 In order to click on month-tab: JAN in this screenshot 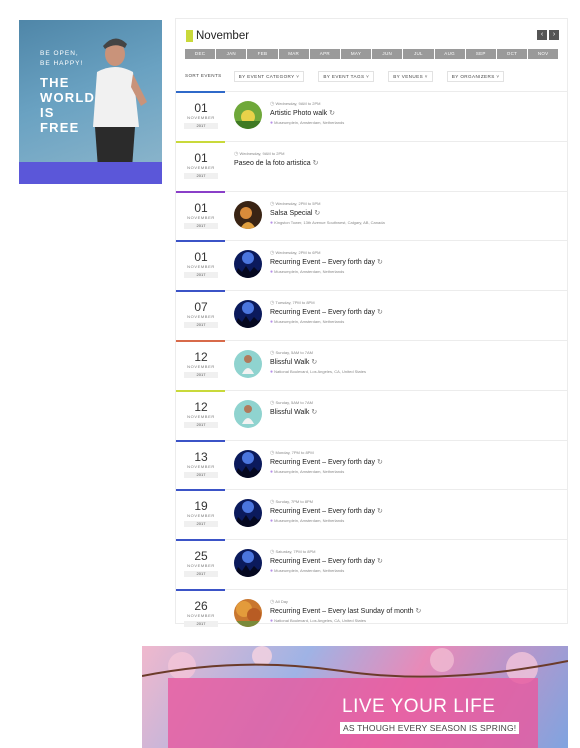, I will do `click(231, 54)`.